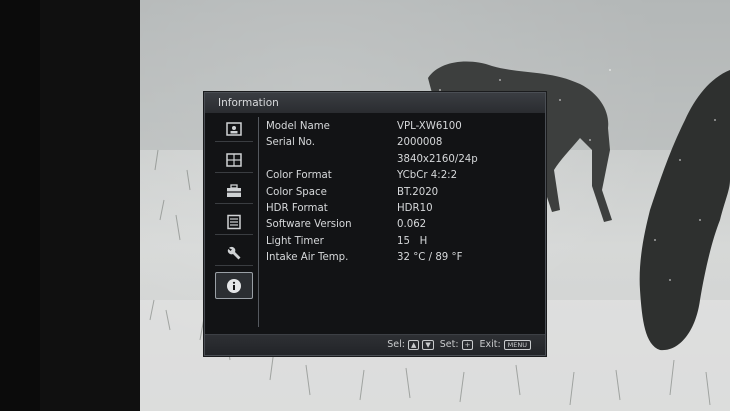 Image resolution: width=730 pixels, height=411 pixels. Describe the element at coordinates (415, 208) in the screenshot. I see `hdr-format-value: HDR10` at that location.